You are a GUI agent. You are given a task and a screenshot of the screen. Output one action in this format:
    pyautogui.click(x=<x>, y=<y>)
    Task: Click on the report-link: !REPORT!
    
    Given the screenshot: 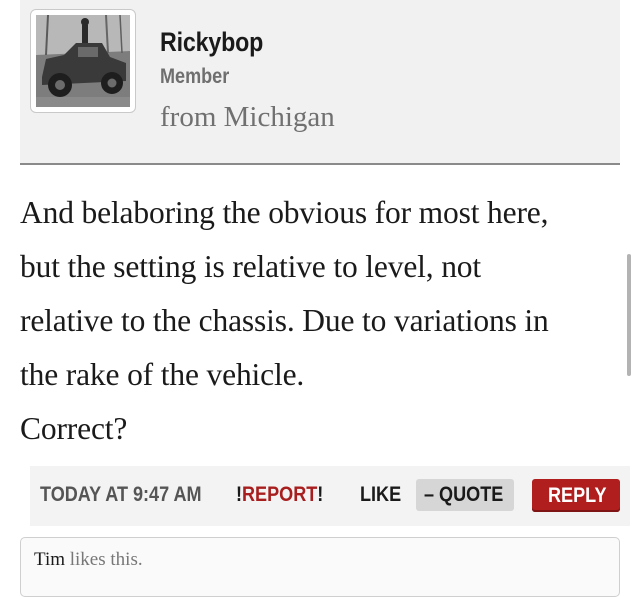 What is the action you would take?
    pyautogui.click(x=279, y=495)
    